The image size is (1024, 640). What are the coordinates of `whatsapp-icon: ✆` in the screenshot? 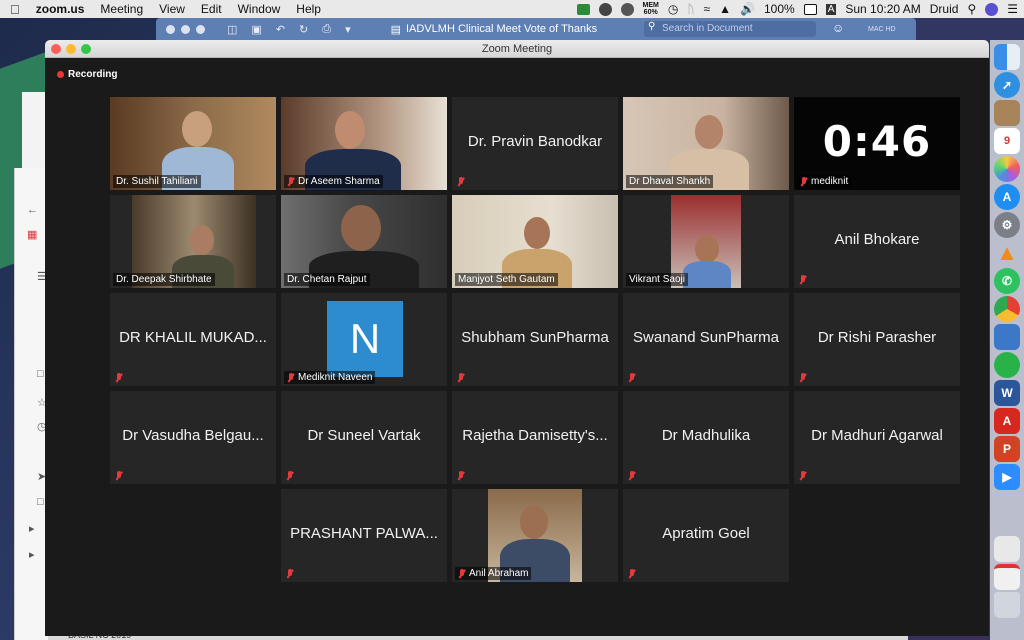 It's located at (1007, 281).